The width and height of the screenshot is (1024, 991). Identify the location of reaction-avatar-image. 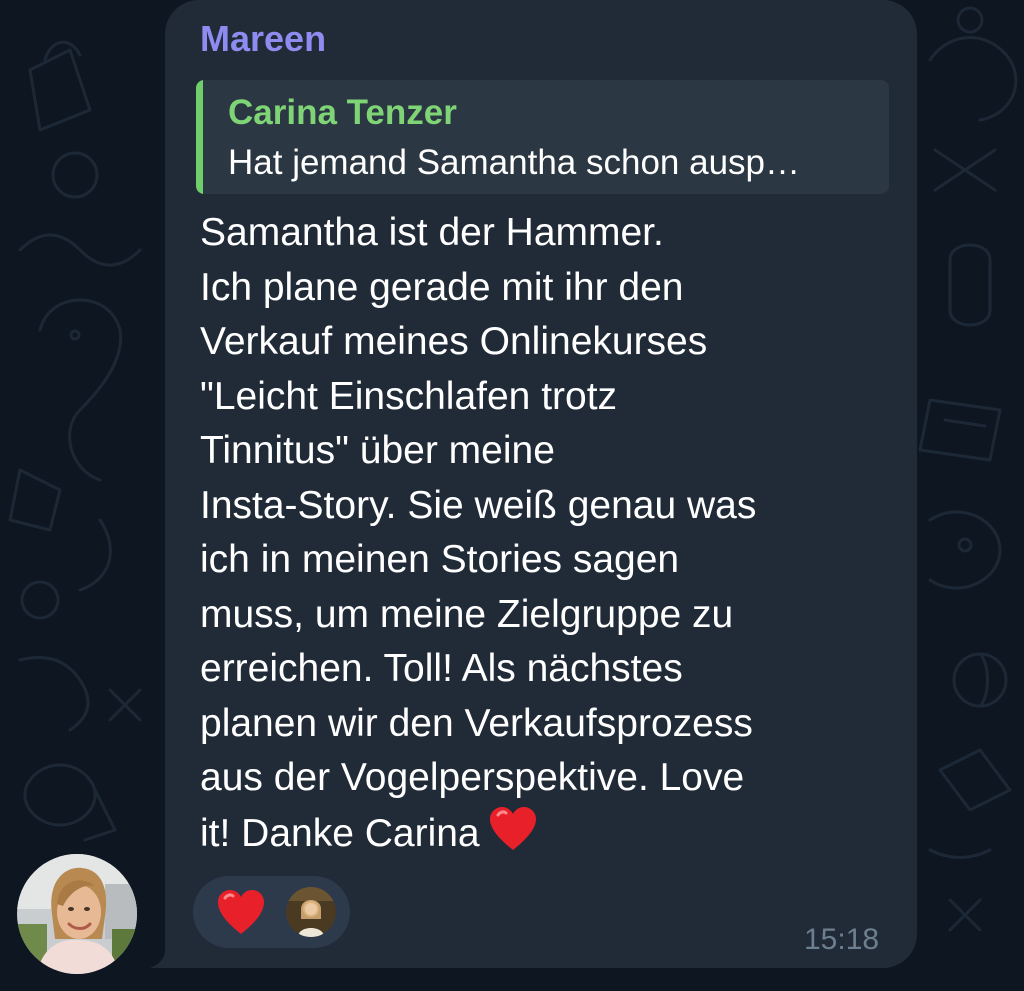
(311, 912).